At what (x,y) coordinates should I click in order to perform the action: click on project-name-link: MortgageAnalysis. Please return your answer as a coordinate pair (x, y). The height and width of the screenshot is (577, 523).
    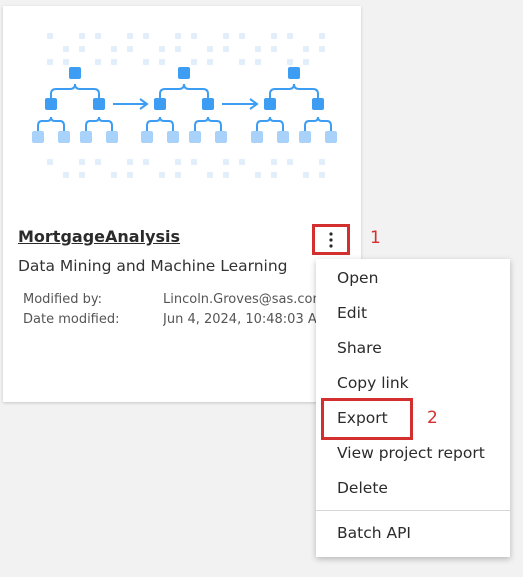
    Looking at the image, I should click on (99, 236).